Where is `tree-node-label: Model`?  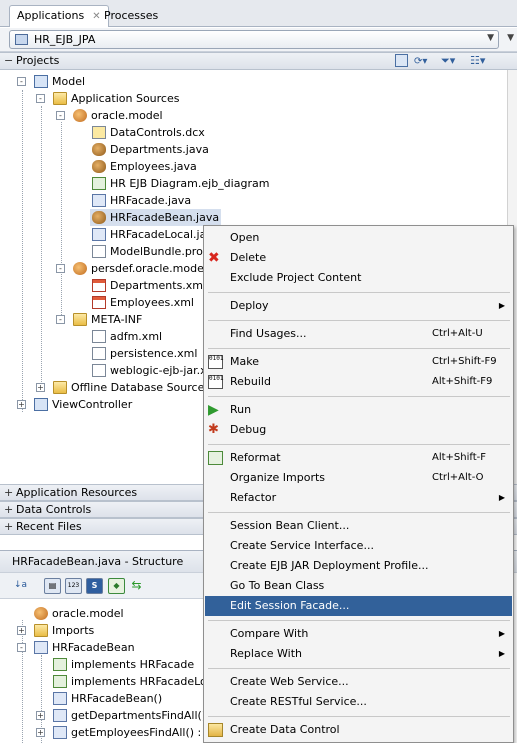 tree-node-label: Model is located at coordinates (69, 81).